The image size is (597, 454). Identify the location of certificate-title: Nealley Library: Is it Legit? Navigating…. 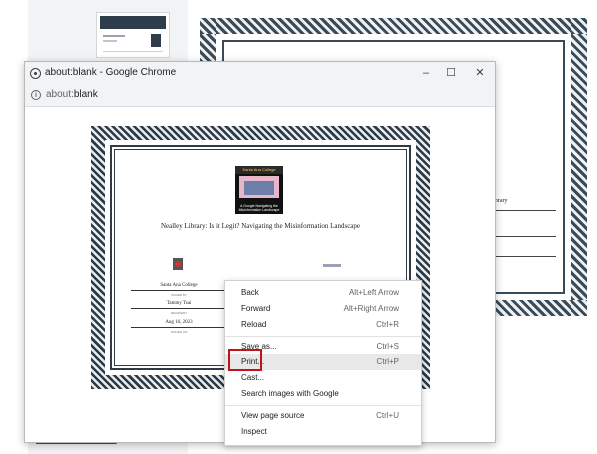
(260, 226).